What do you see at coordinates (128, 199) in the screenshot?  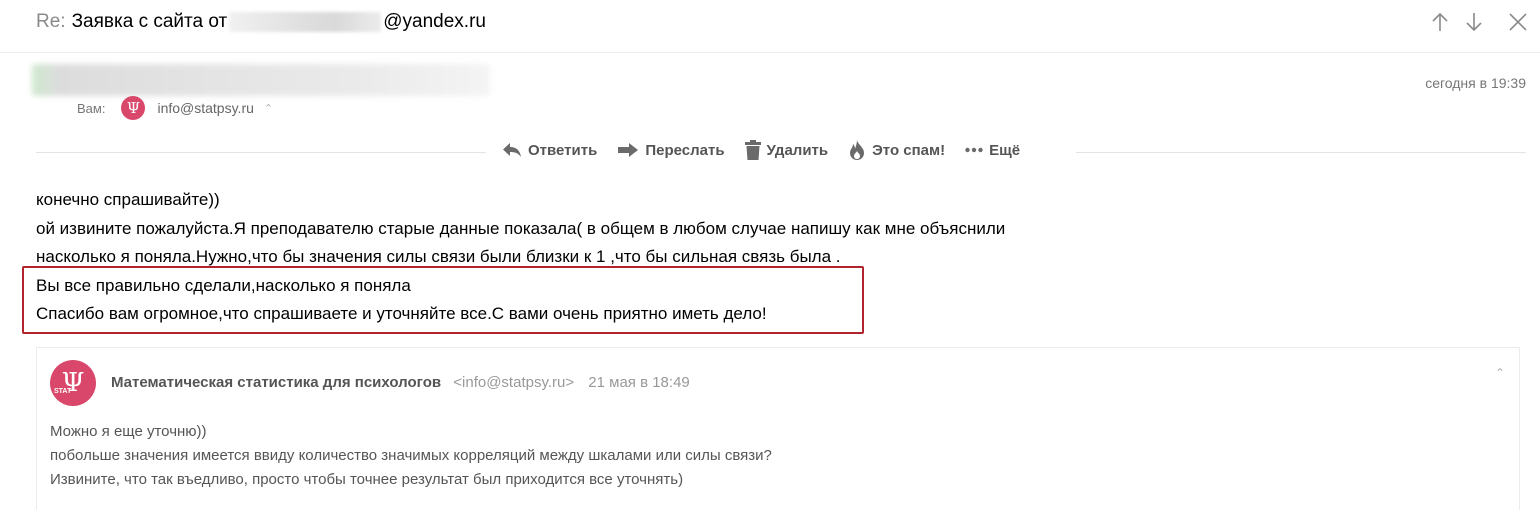 I see `body-line: конечно спрашивайте))` at bounding box center [128, 199].